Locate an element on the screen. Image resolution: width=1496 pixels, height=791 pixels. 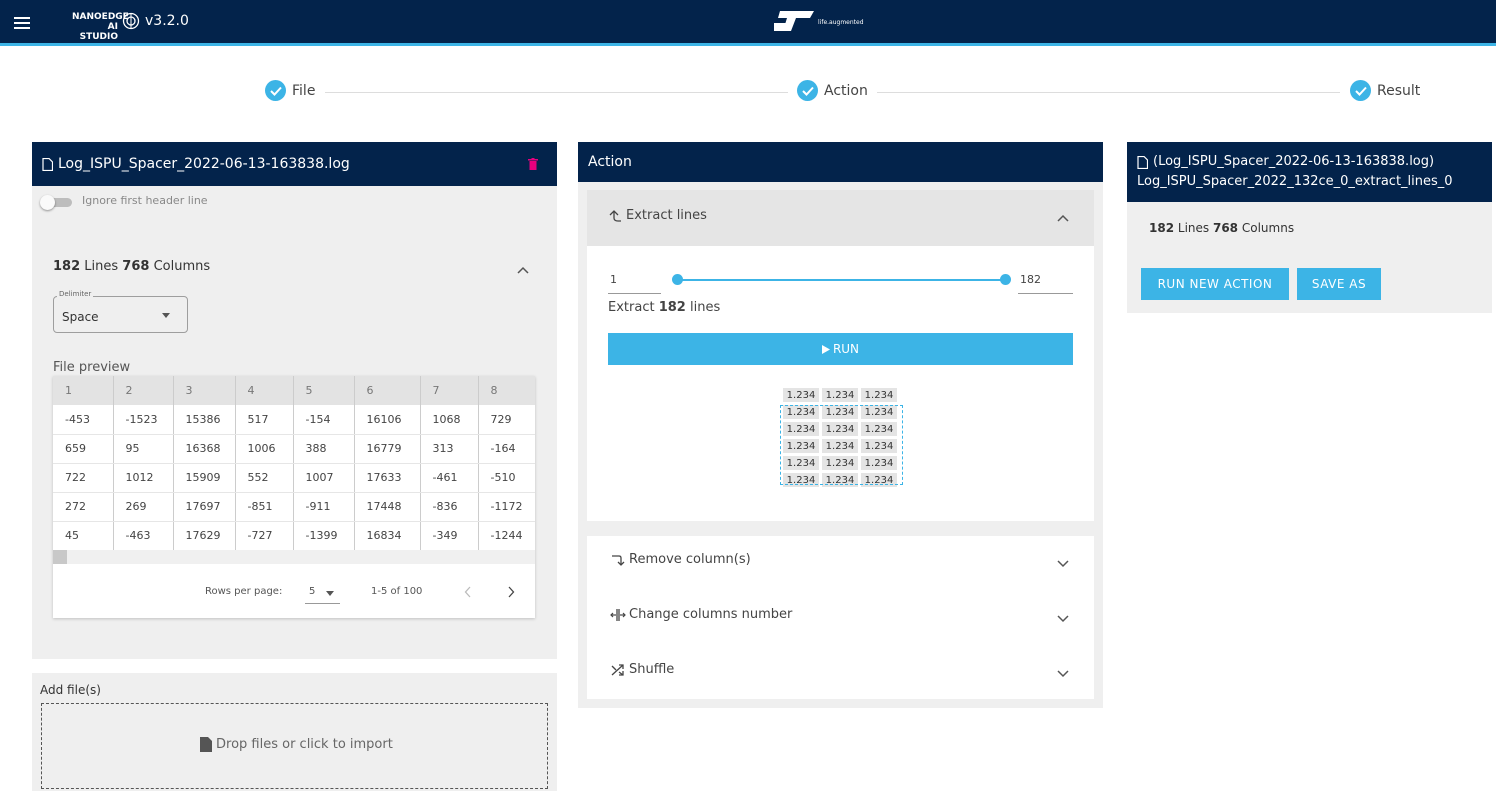
run-new-action-button: RUN NEW ACTION is located at coordinates (1215, 284).